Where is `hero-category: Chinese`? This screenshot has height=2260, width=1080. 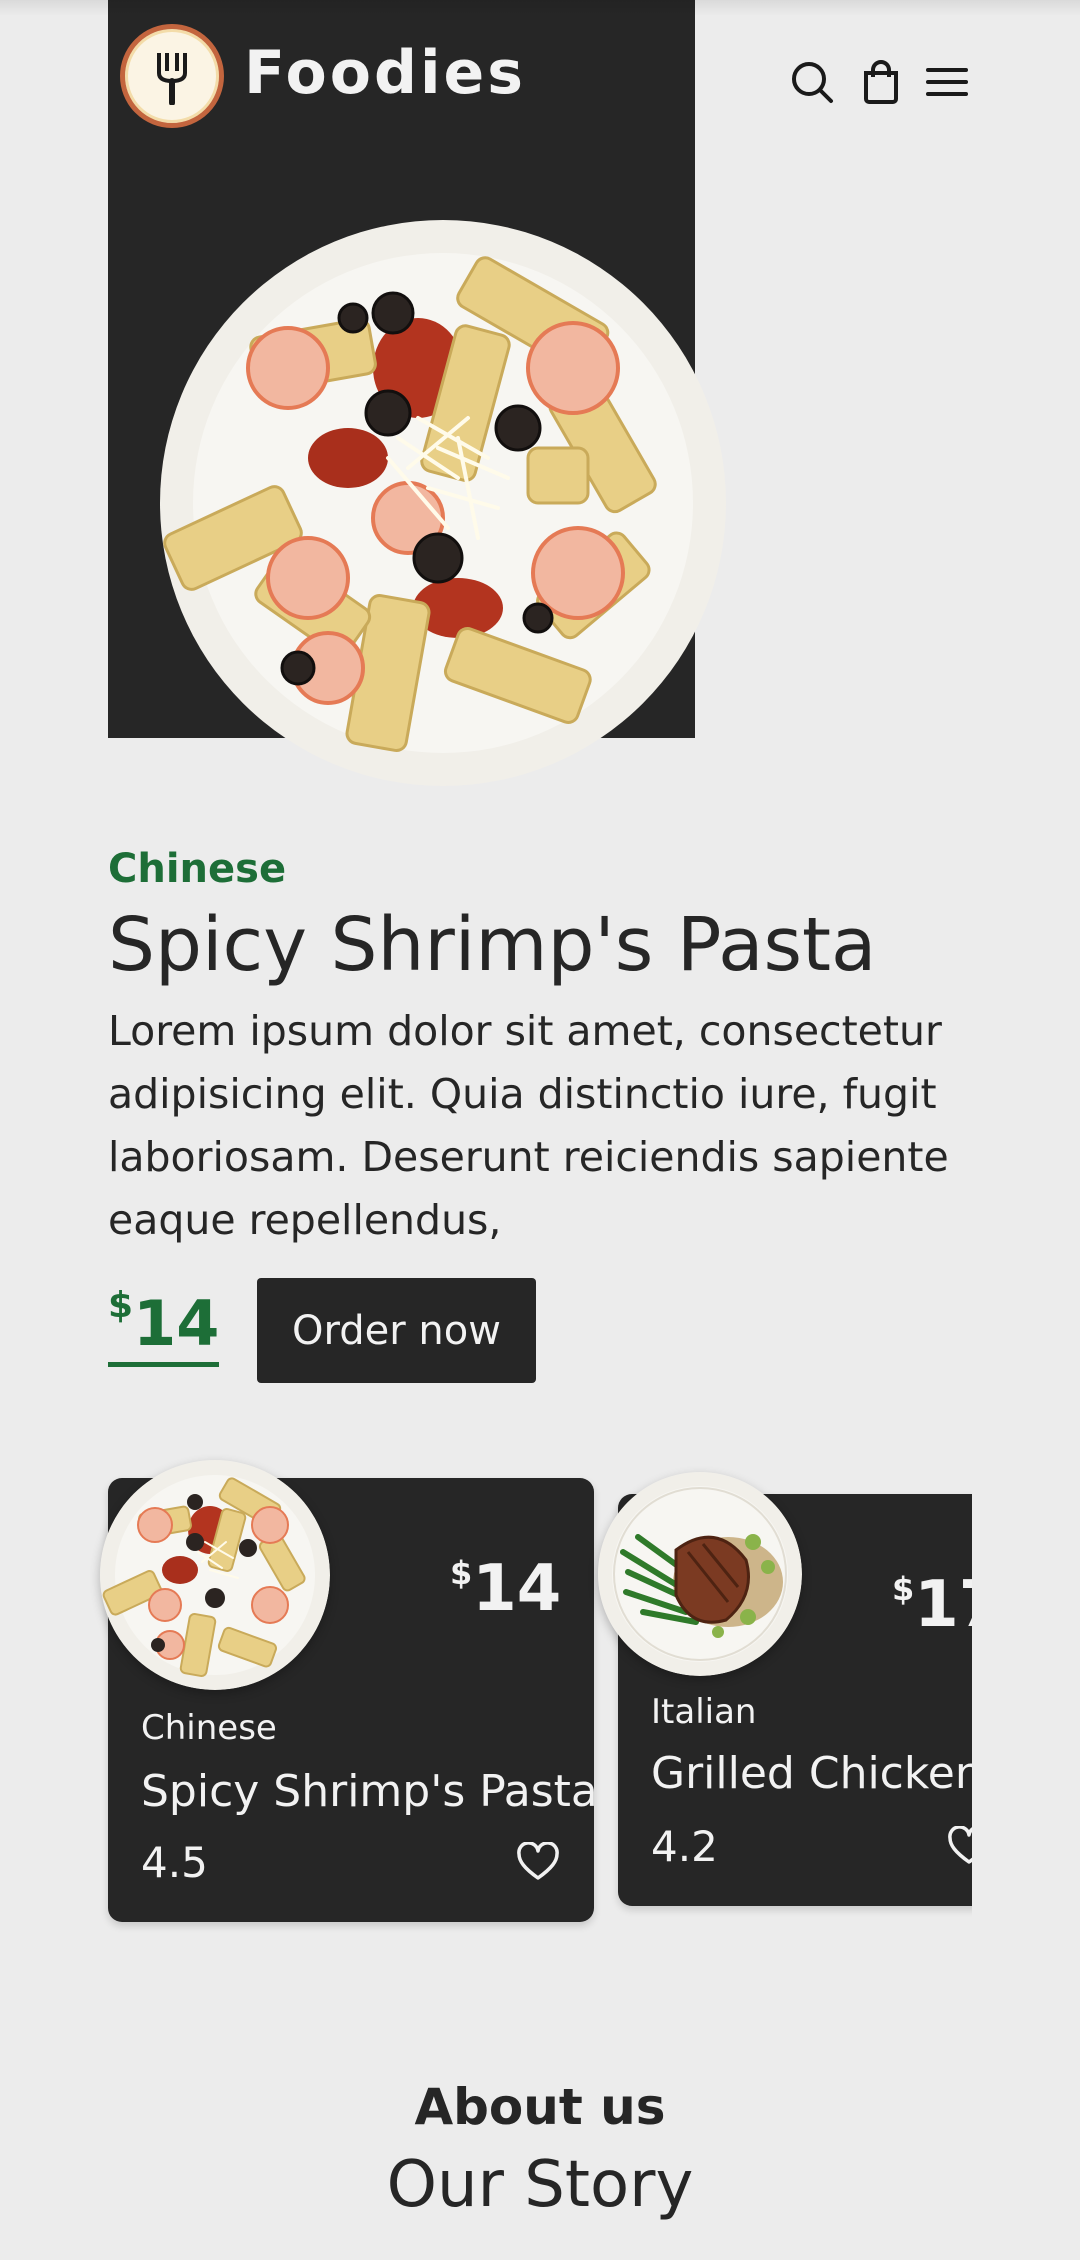
hero-category: Chinese is located at coordinates (197, 869).